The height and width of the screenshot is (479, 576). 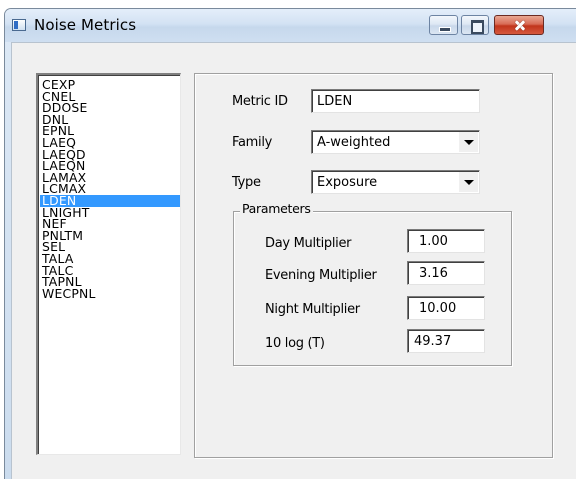 I want to click on evening-multiplier-input: 3.16, so click(x=446, y=273).